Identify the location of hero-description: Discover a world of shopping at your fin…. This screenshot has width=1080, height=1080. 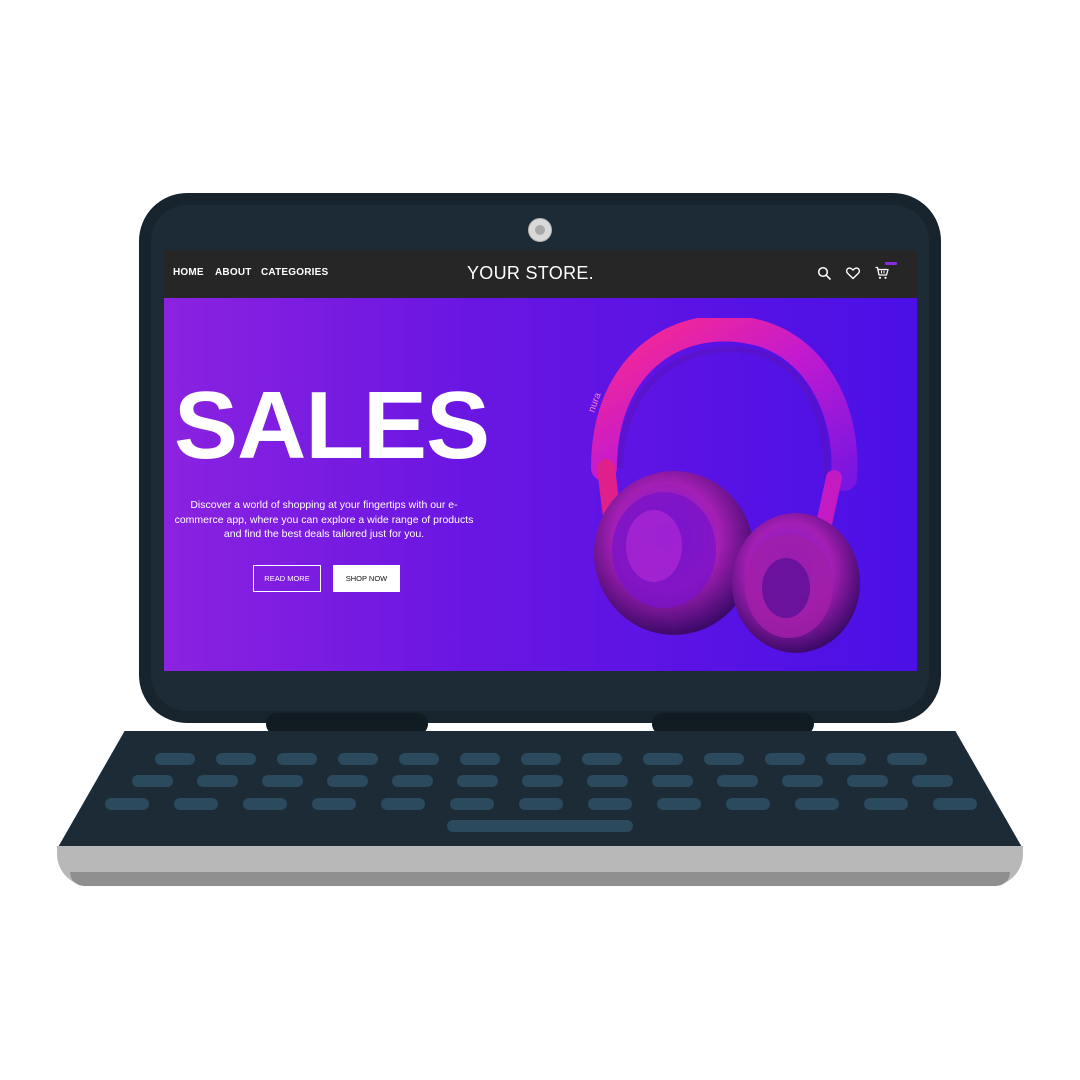
(324, 519).